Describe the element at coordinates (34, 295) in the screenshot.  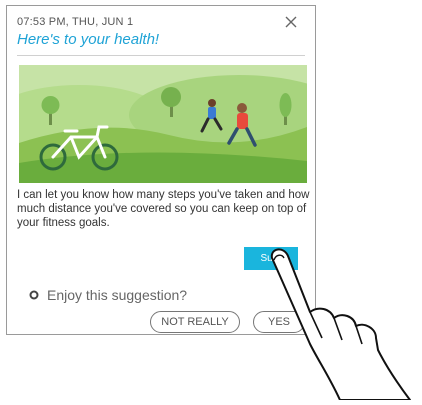
I see `bullet-circle-icon` at that location.